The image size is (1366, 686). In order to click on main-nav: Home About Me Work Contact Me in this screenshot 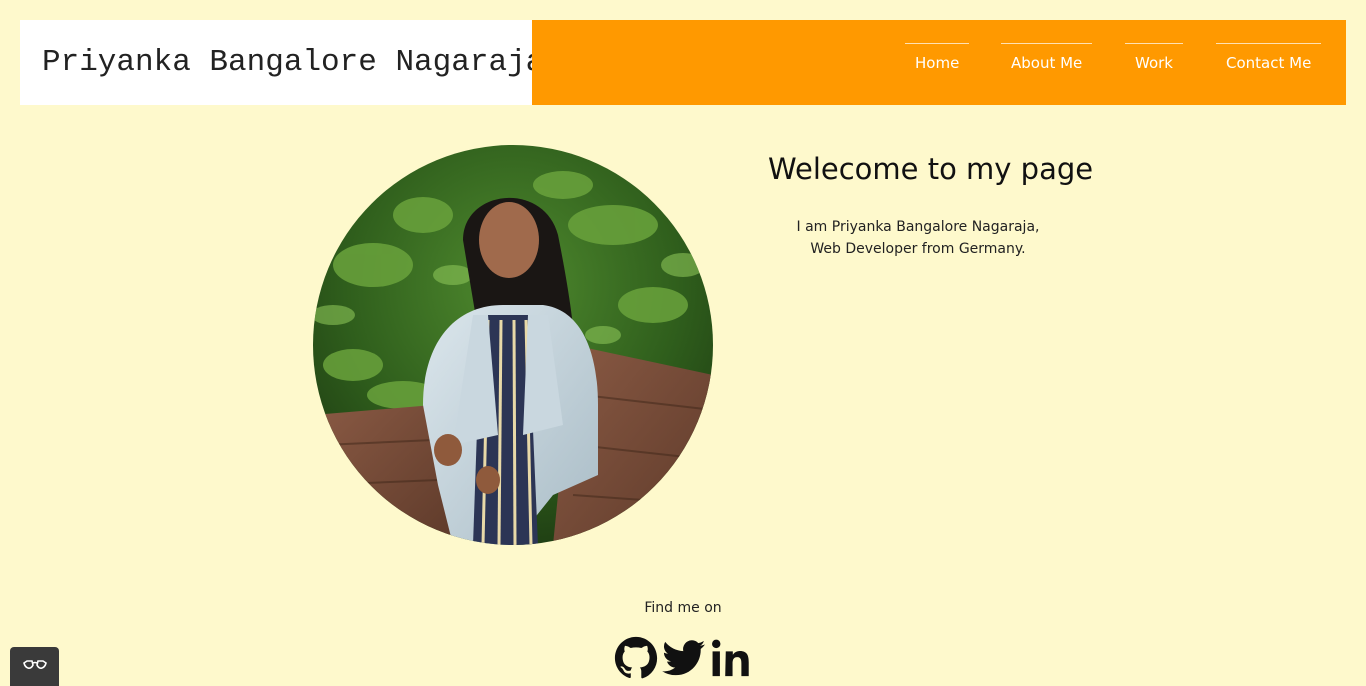, I will do `click(939, 62)`.